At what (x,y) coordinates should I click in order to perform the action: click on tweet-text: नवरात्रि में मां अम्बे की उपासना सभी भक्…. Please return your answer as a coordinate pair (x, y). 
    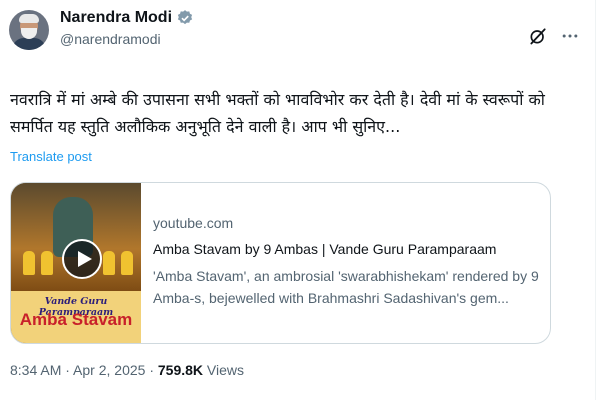
    Looking at the image, I should click on (277, 113).